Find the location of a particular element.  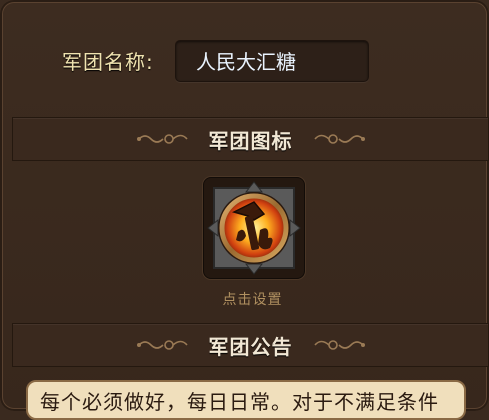

emblem-button is located at coordinates (254, 228).